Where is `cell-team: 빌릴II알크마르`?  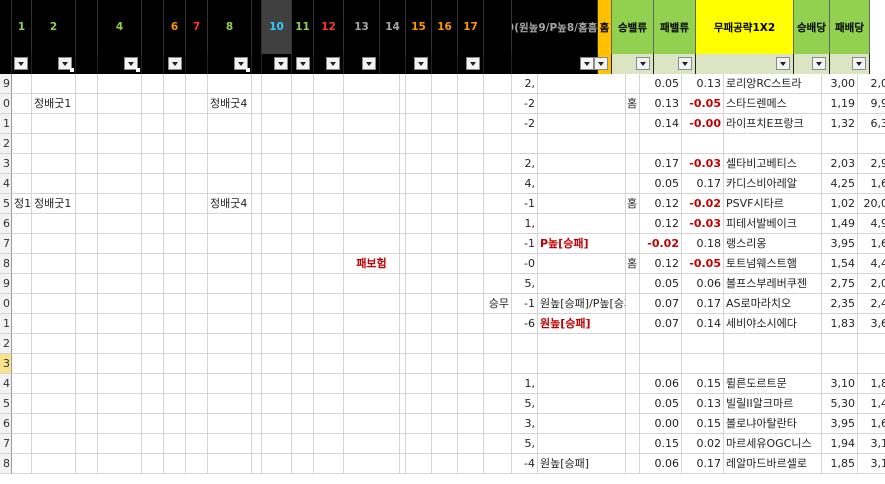
cell-team: 빌릴II알크마르 is located at coordinates (773, 404).